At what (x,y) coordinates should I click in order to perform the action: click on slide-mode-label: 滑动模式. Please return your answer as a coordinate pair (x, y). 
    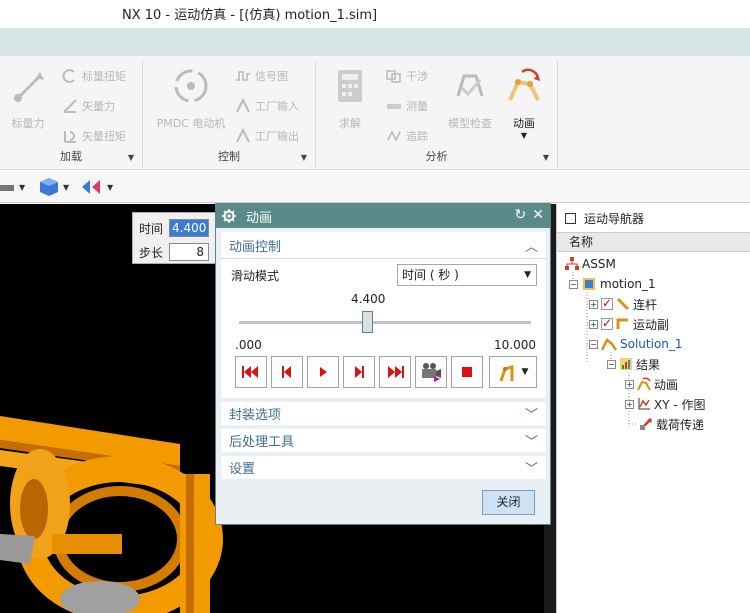
    Looking at the image, I should click on (255, 276).